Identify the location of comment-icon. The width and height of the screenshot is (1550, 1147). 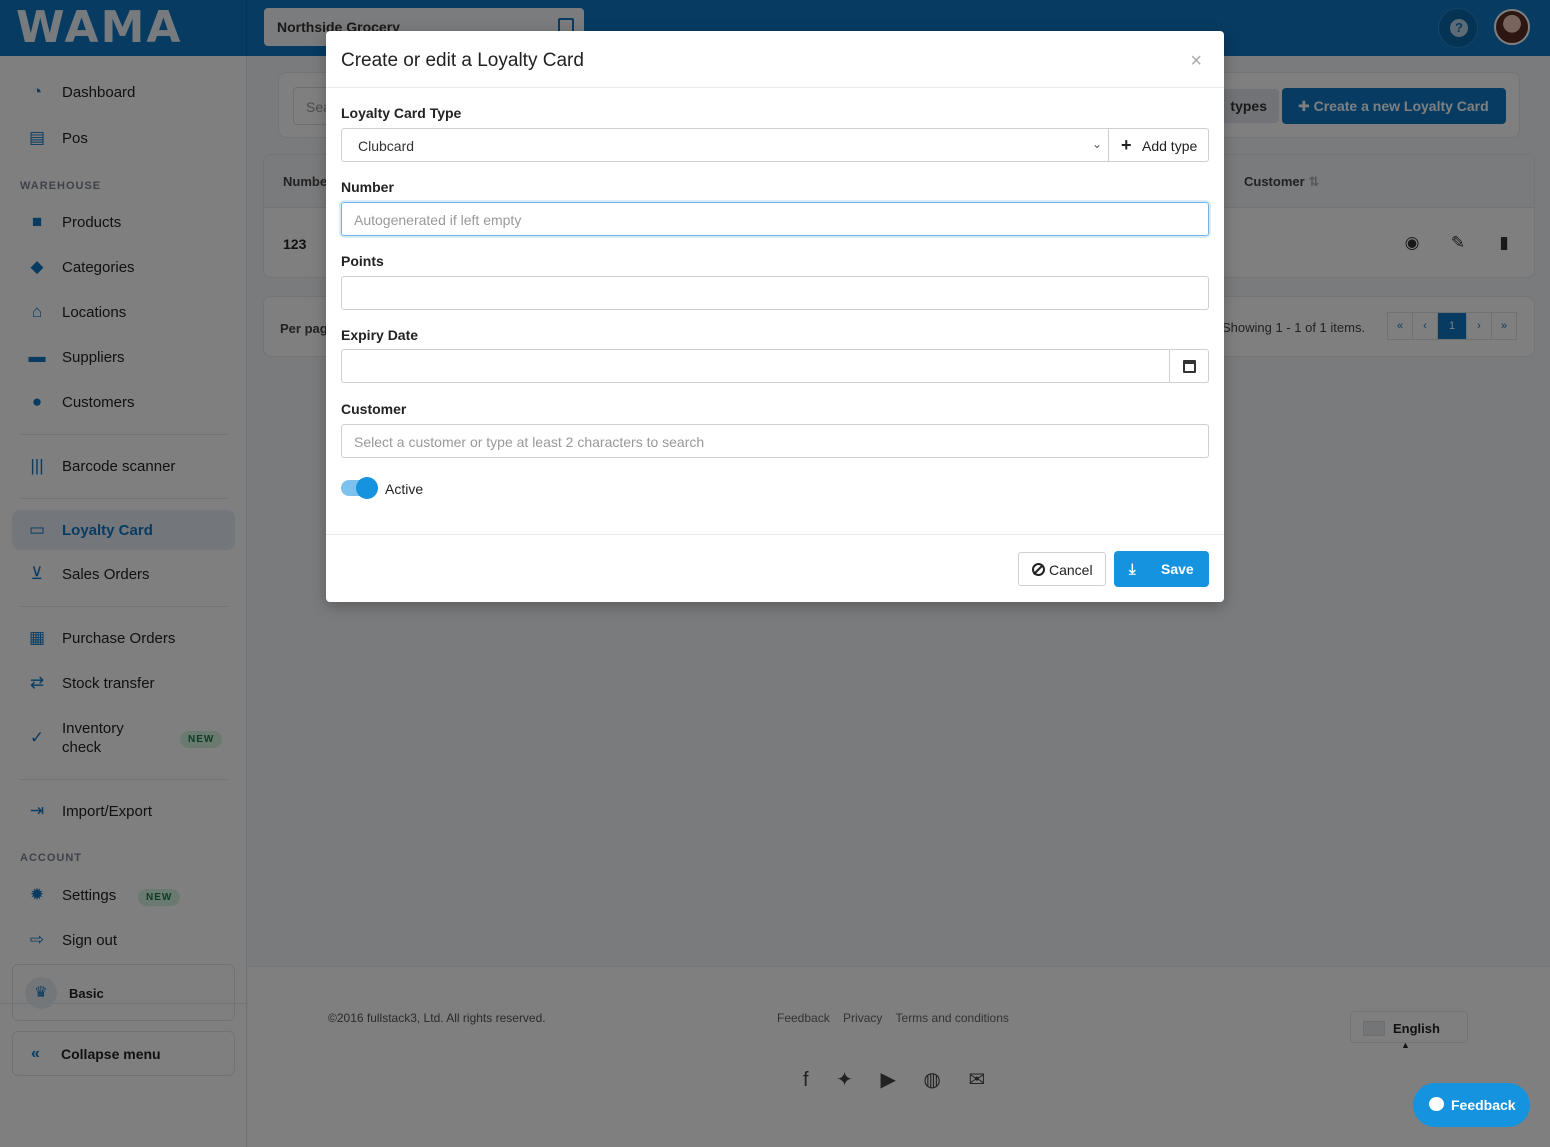
(1436, 1104).